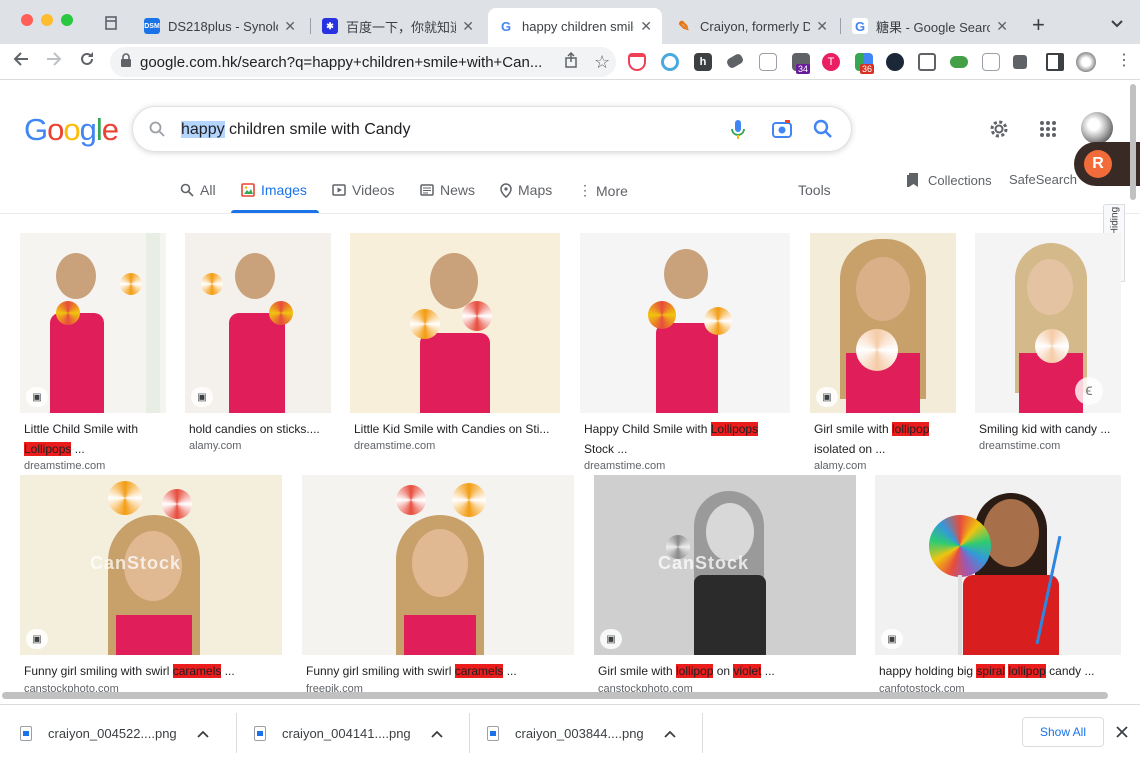 This screenshot has height=761, width=1140. Describe the element at coordinates (274, 190) in the screenshot. I see `tab-images: Images` at that location.